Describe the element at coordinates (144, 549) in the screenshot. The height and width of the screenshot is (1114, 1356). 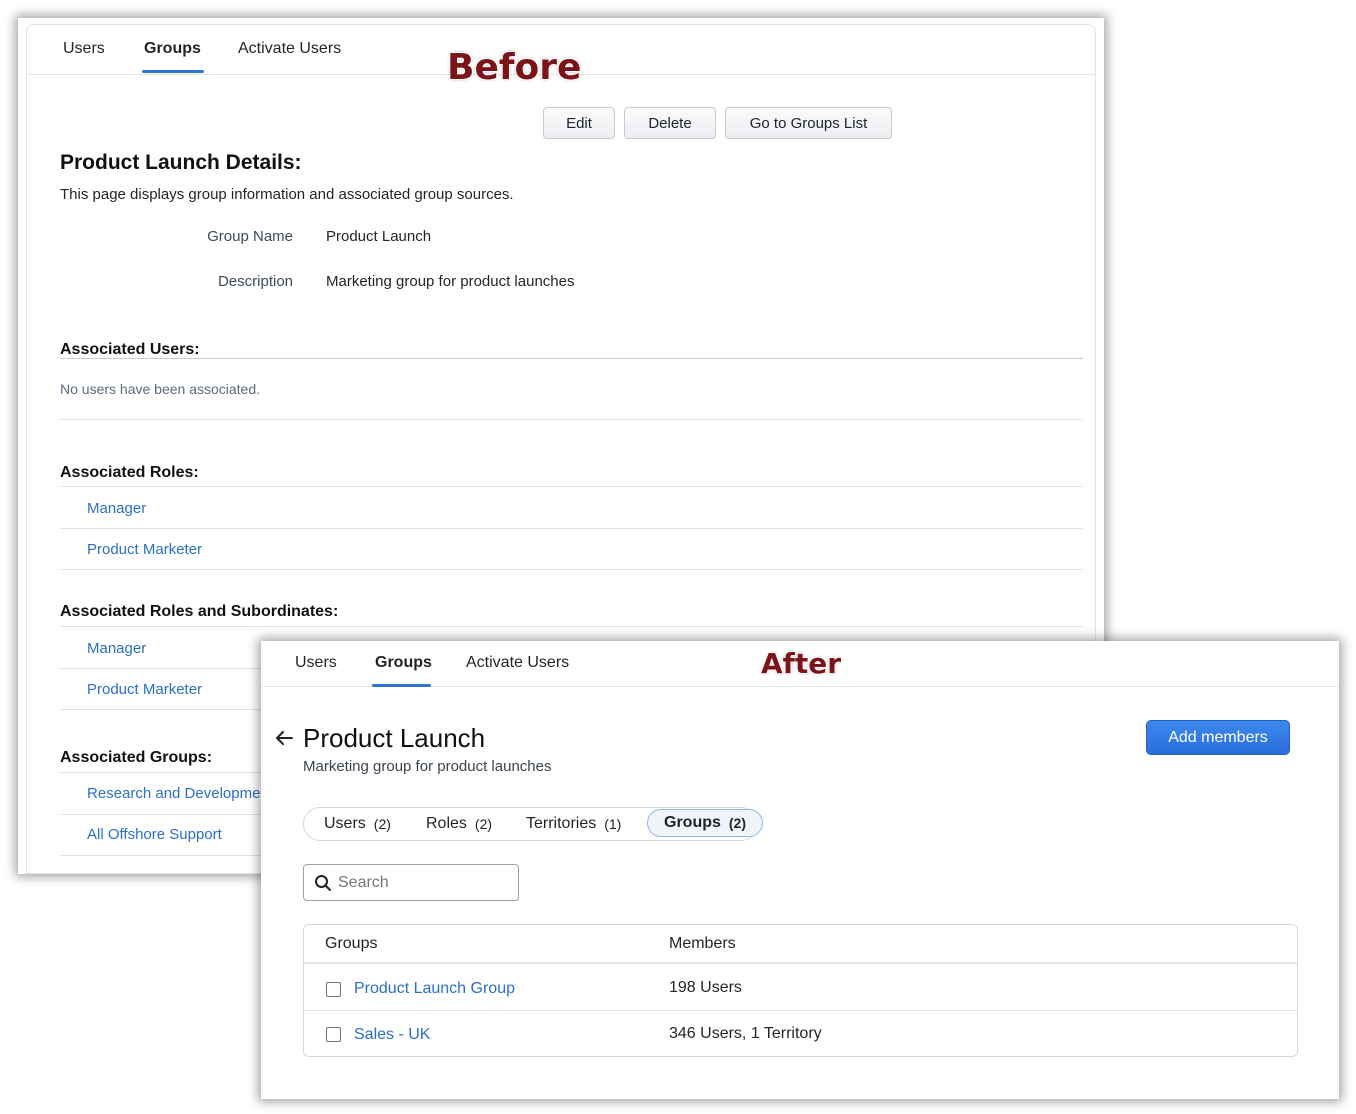
I see `role-link-product-marketer: Product Marketer` at that location.